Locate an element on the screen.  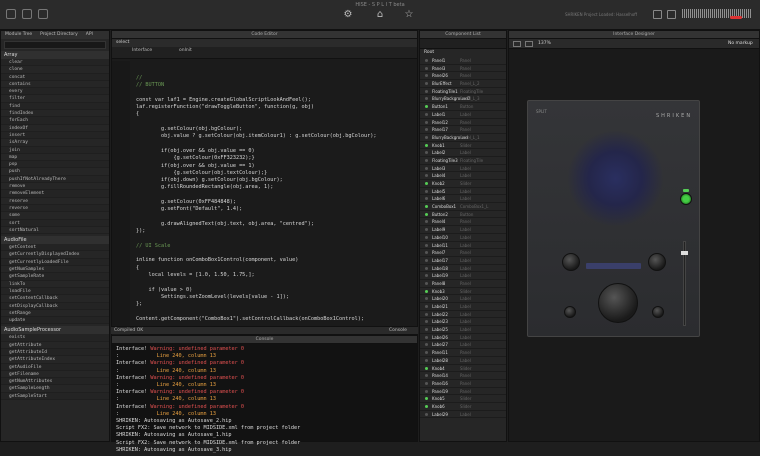
component-row: Label25 Label is located at coordinates (463, 330).